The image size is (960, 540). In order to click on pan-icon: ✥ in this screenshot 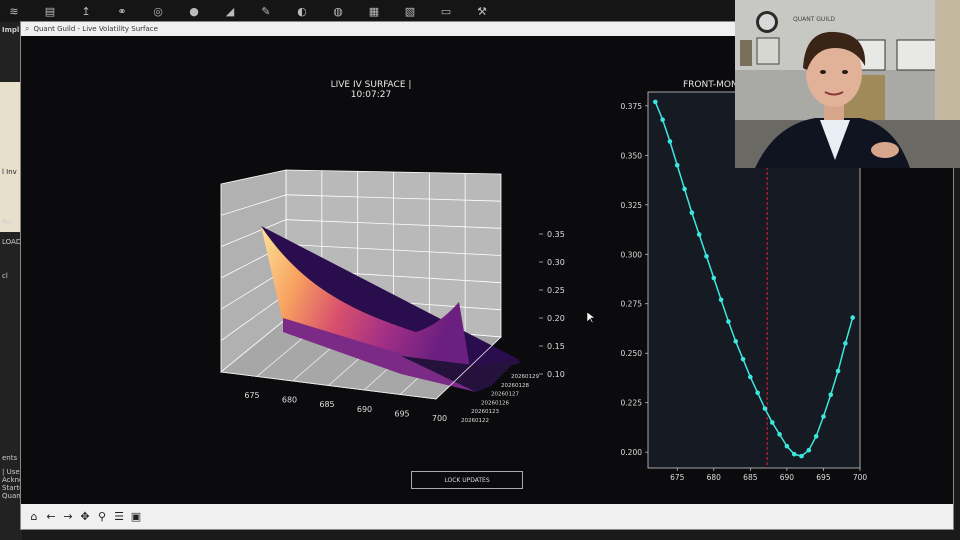, I will do `click(85, 517)`.